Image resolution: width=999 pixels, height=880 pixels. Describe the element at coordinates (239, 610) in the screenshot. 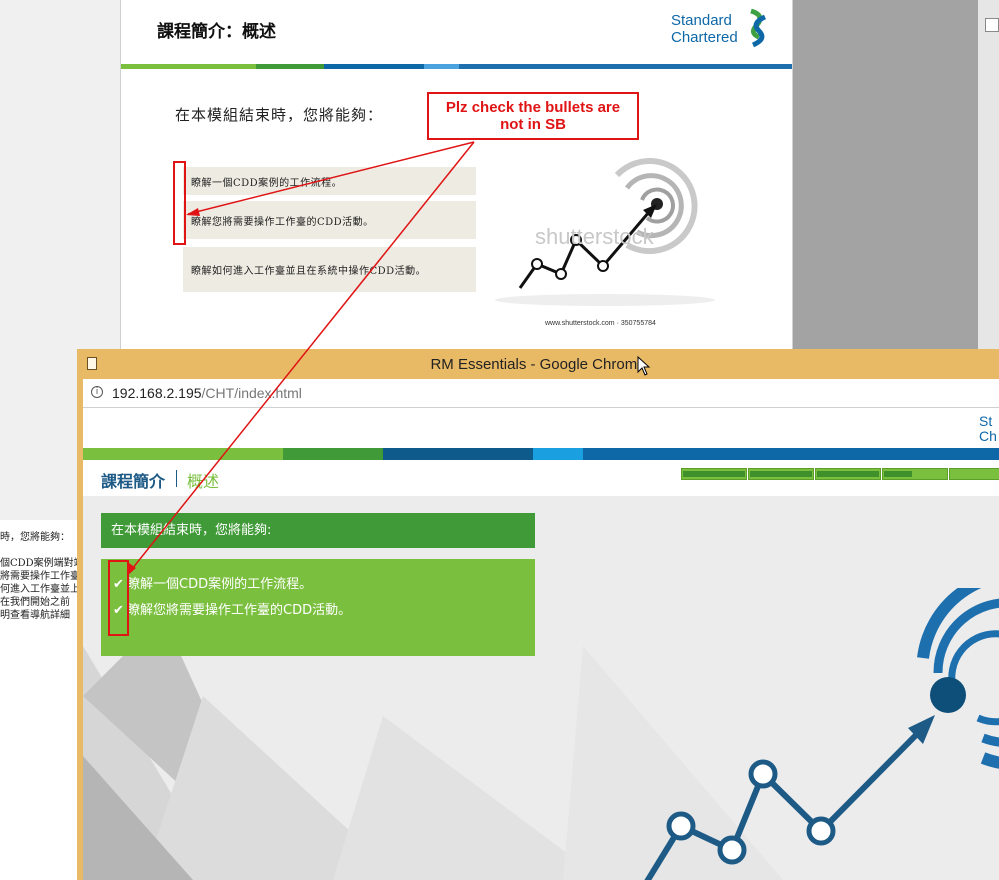

I see `bullet-text: 瞭解您將需要操作工作臺的CDD活動。` at that location.